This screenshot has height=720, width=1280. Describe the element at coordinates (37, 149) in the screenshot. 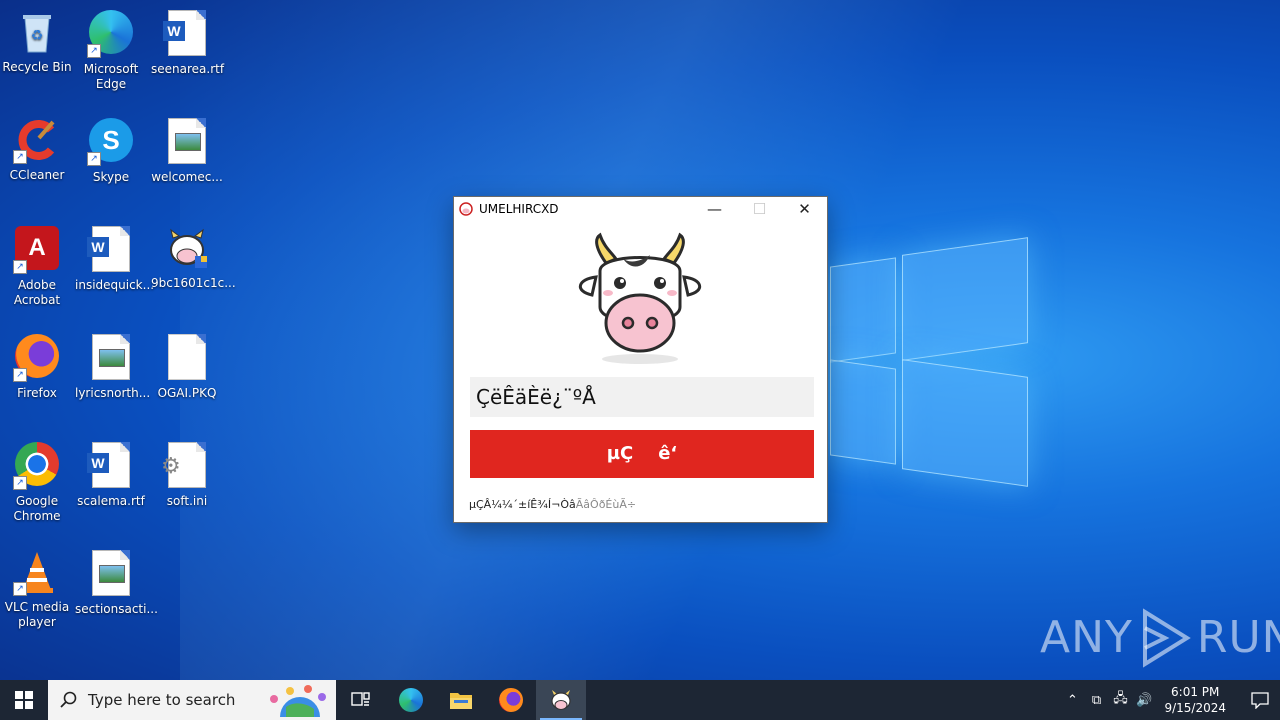

I see `desktop-icon-ccleaner: ↗ CCleaner` at that location.